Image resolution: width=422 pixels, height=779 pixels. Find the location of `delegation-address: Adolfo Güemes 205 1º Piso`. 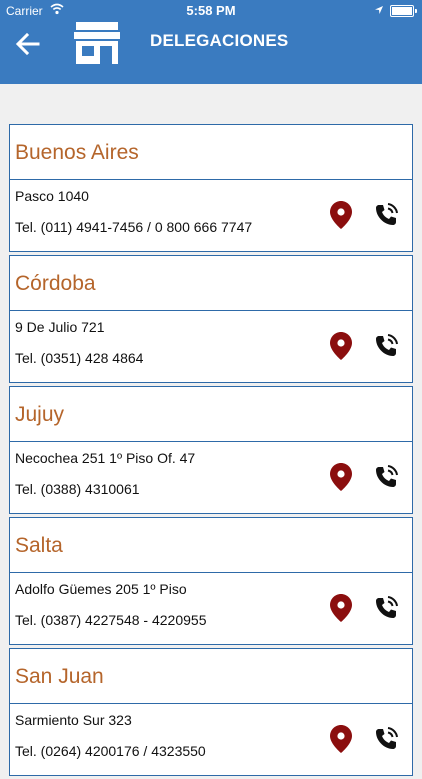

delegation-address: Adolfo Güemes 205 1º Piso is located at coordinates (101, 589).